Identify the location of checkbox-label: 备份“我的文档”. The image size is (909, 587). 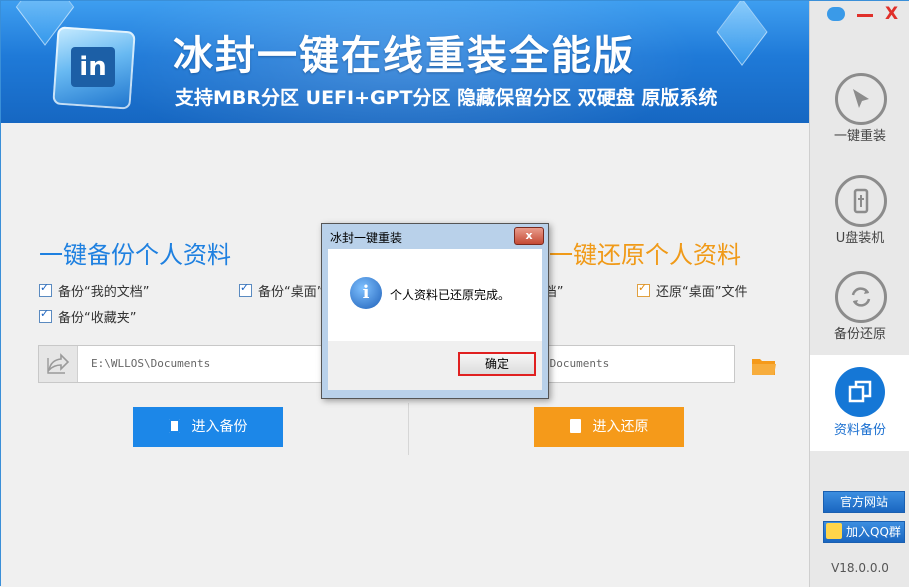
(104, 292).